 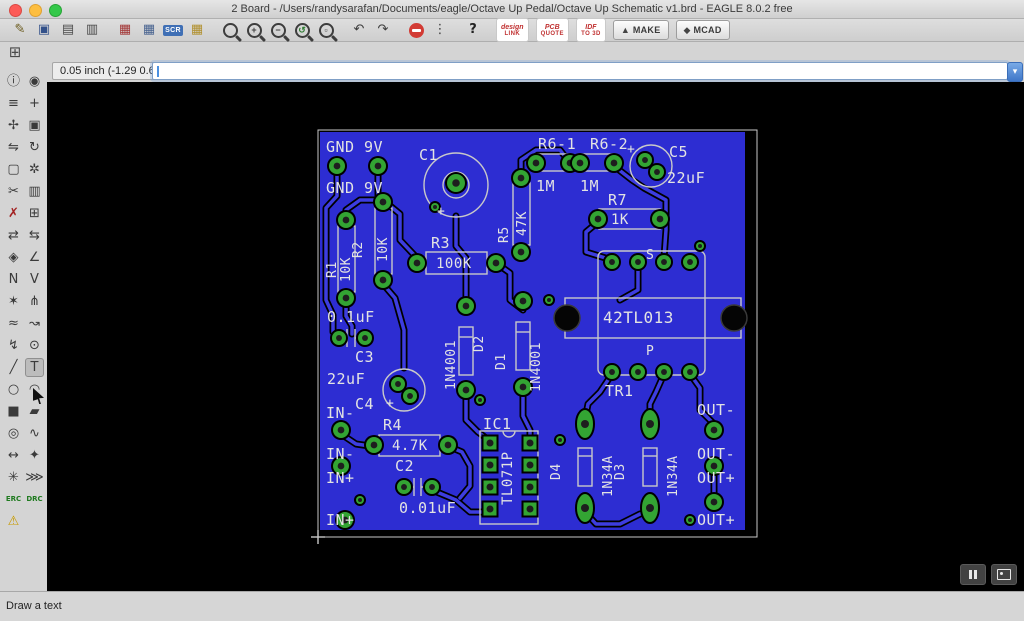 I want to click on pcb-quote-badge: PCB QUOTE, so click(x=552, y=30).